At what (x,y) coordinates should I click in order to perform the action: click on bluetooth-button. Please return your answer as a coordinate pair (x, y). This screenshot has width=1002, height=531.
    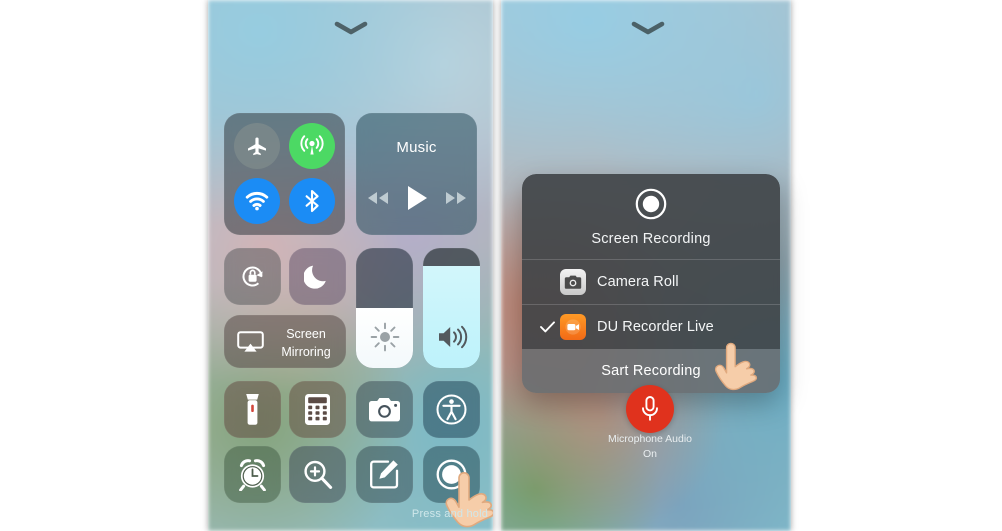
    Looking at the image, I should click on (312, 201).